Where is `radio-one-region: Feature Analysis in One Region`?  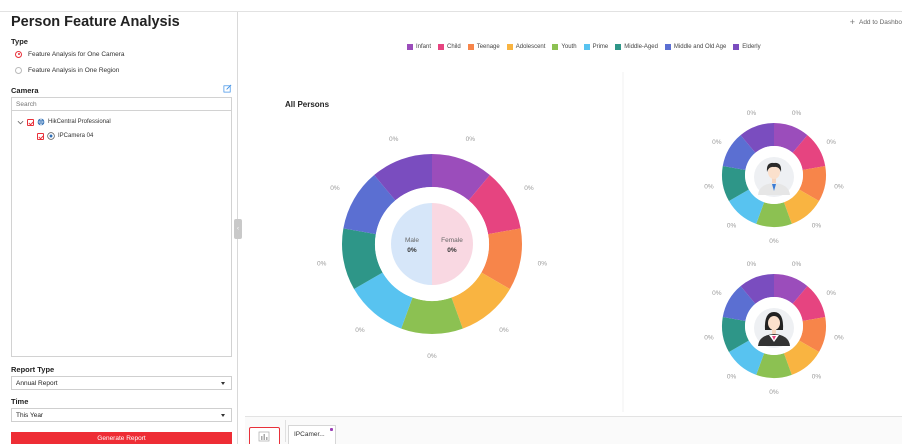
radio-one-region: Feature Analysis in One Region is located at coordinates (67, 70).